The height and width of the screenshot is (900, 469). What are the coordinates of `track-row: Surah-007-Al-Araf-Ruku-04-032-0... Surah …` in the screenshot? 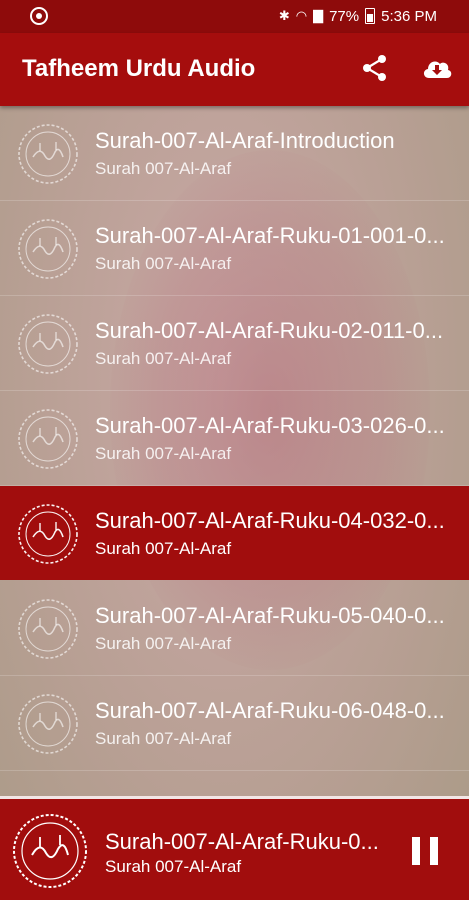 It's located at (234, 533).